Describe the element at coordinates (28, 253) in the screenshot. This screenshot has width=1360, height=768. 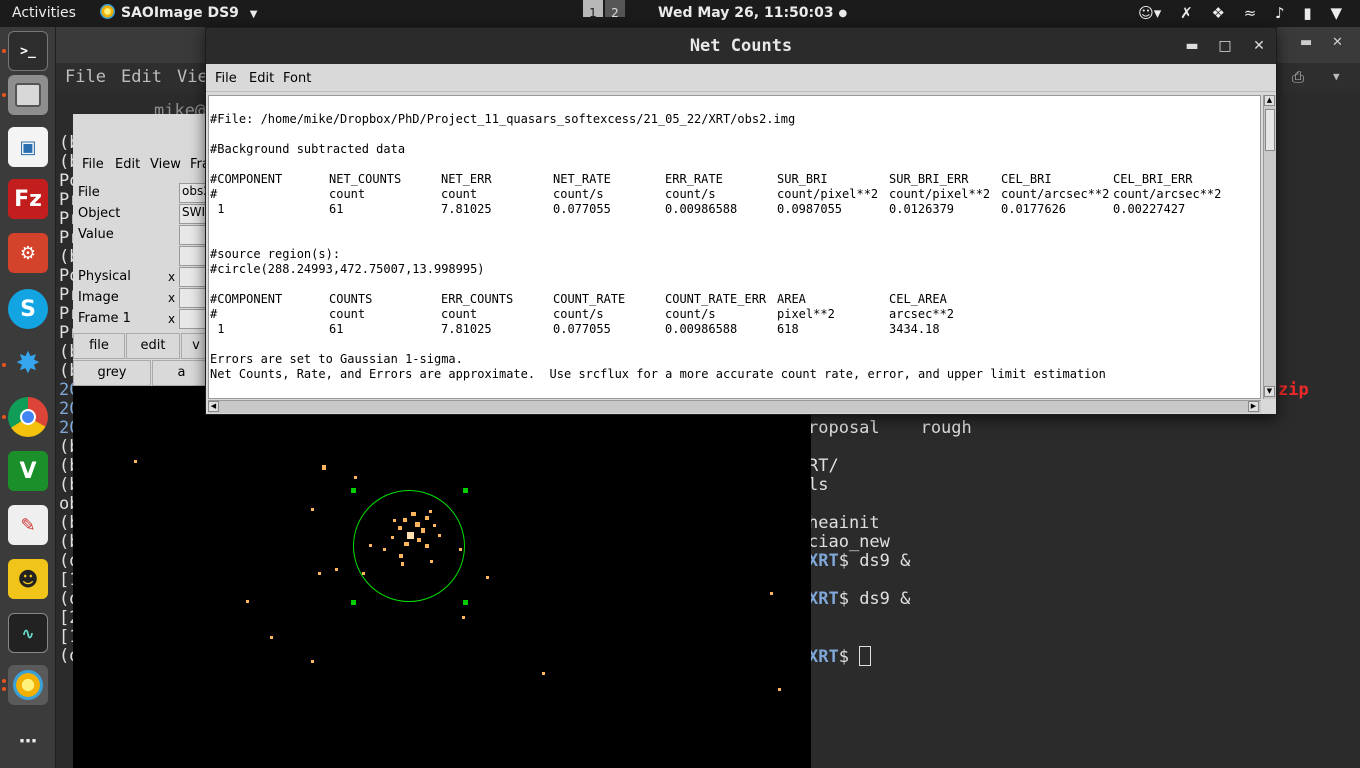
I see `system-settings-icon: ⚙` at that location.